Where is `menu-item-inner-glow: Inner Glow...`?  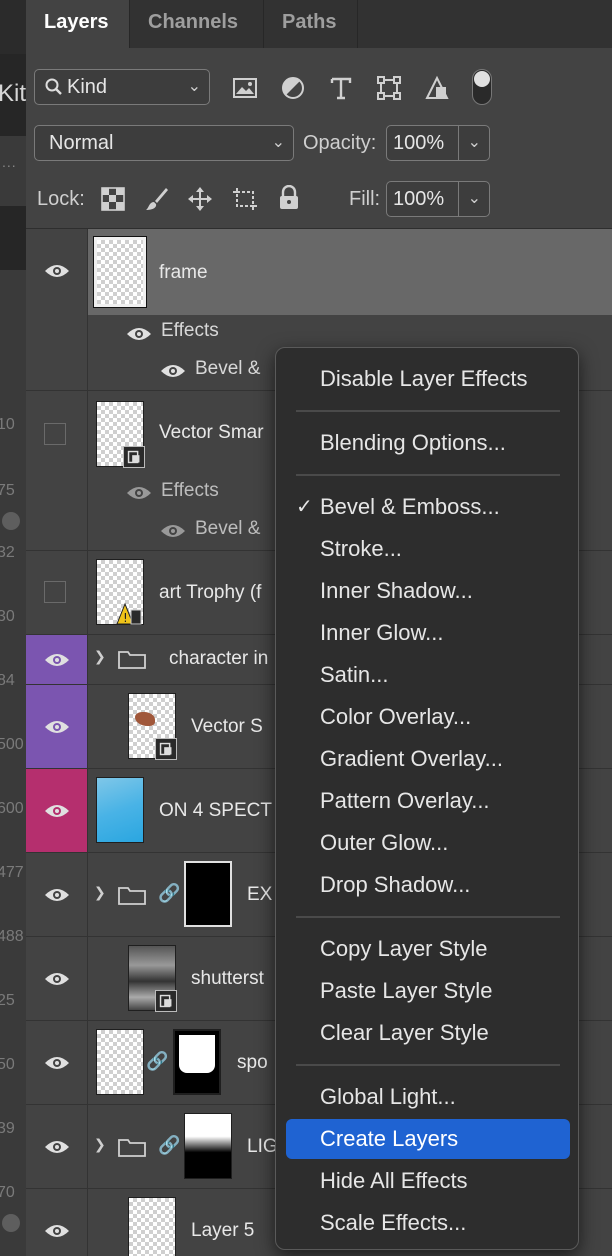
menu-item-inner-glow: Inner Glow... is located at coordinates (428, 633).